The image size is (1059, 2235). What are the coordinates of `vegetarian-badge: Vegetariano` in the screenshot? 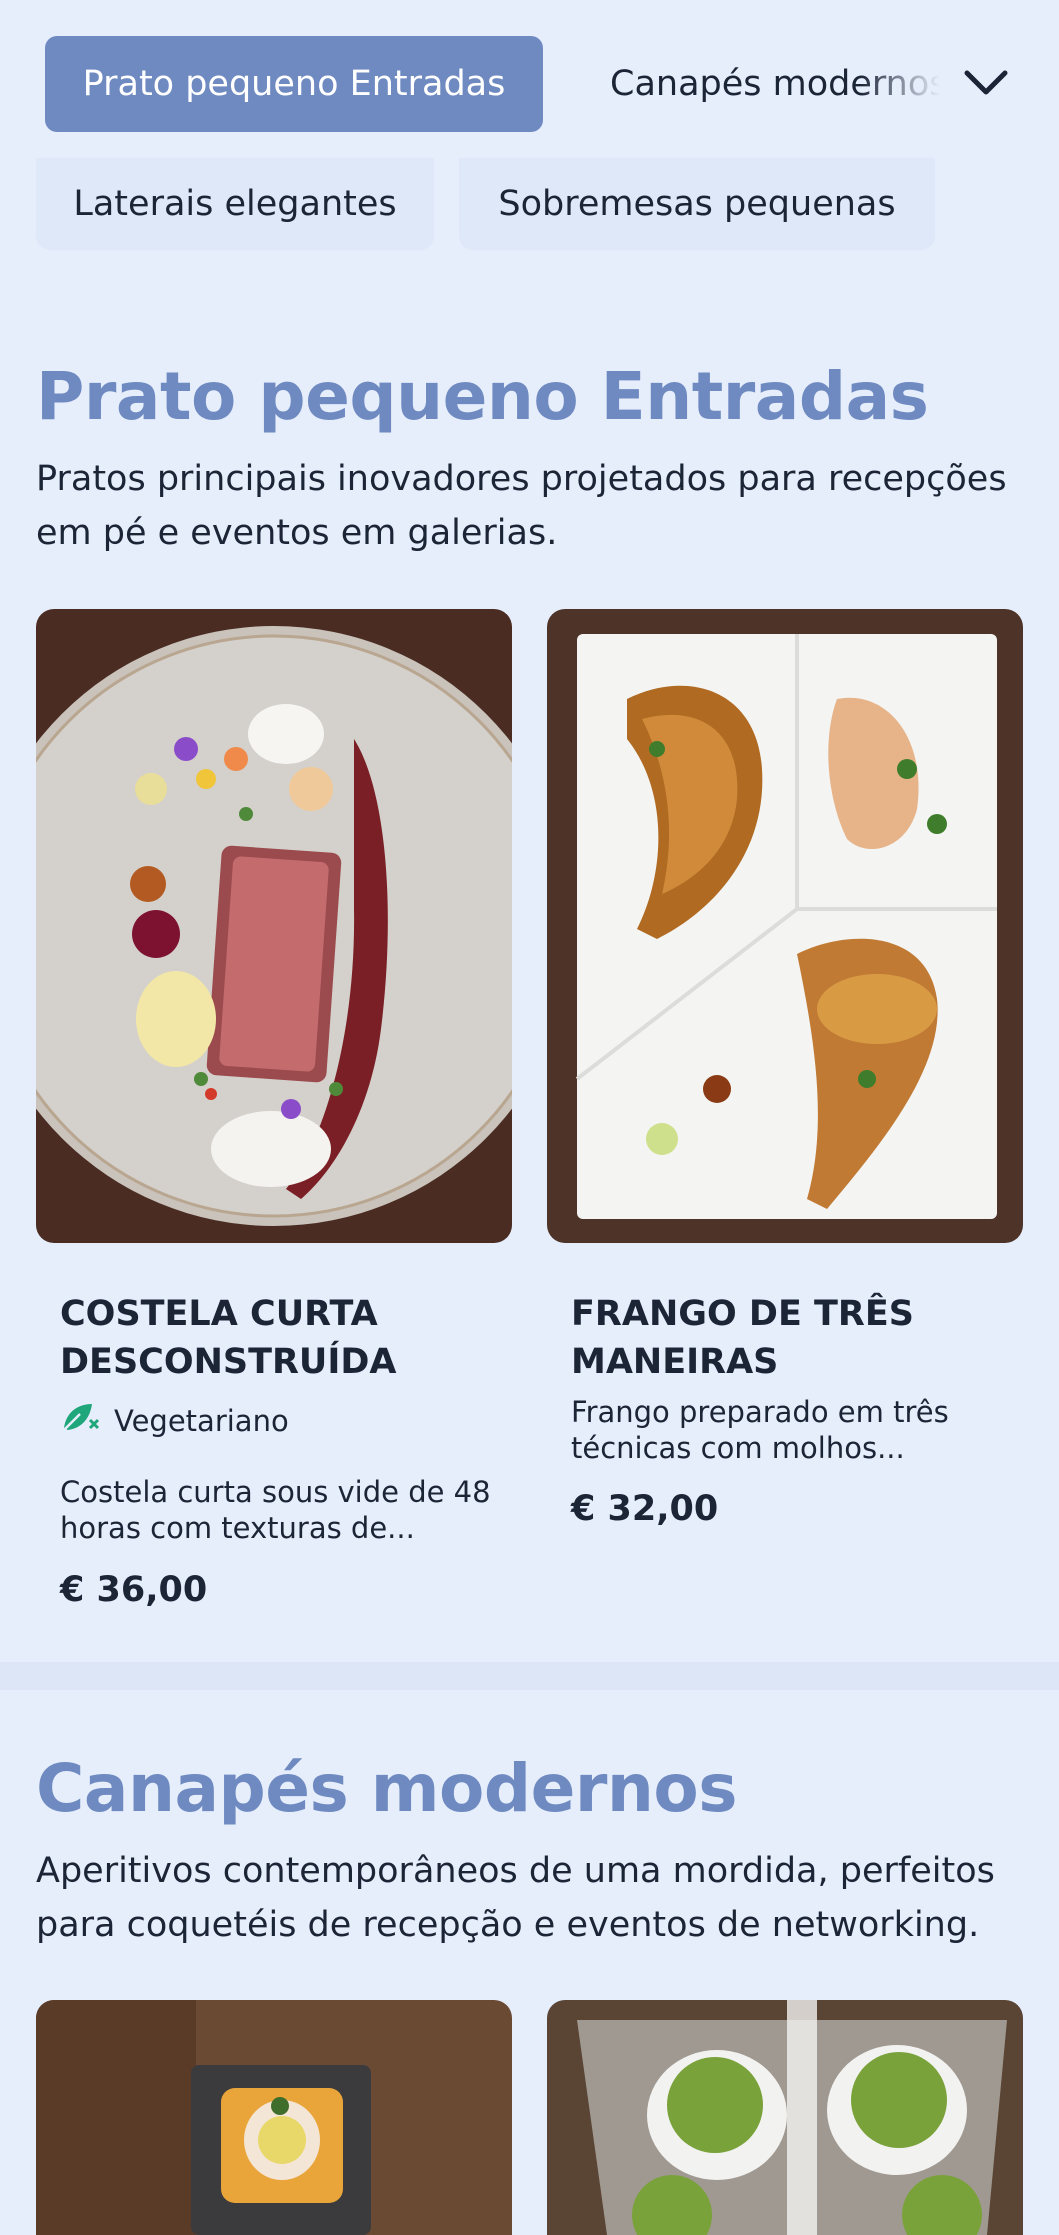 It's located at (174, 1420).